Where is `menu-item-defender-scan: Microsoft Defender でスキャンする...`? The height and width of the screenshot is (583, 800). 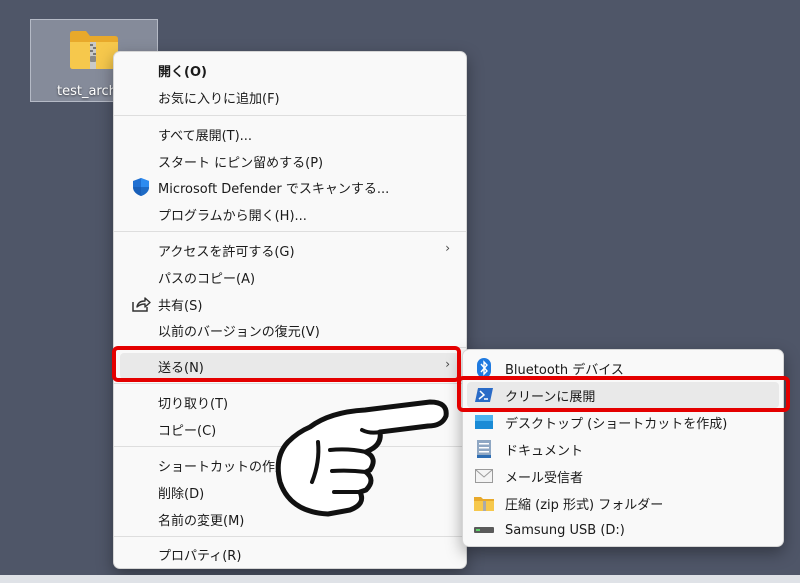
menu-item-defender-scan: Microsoft Defender でスキャンする... is located at coordinates (290, 187).